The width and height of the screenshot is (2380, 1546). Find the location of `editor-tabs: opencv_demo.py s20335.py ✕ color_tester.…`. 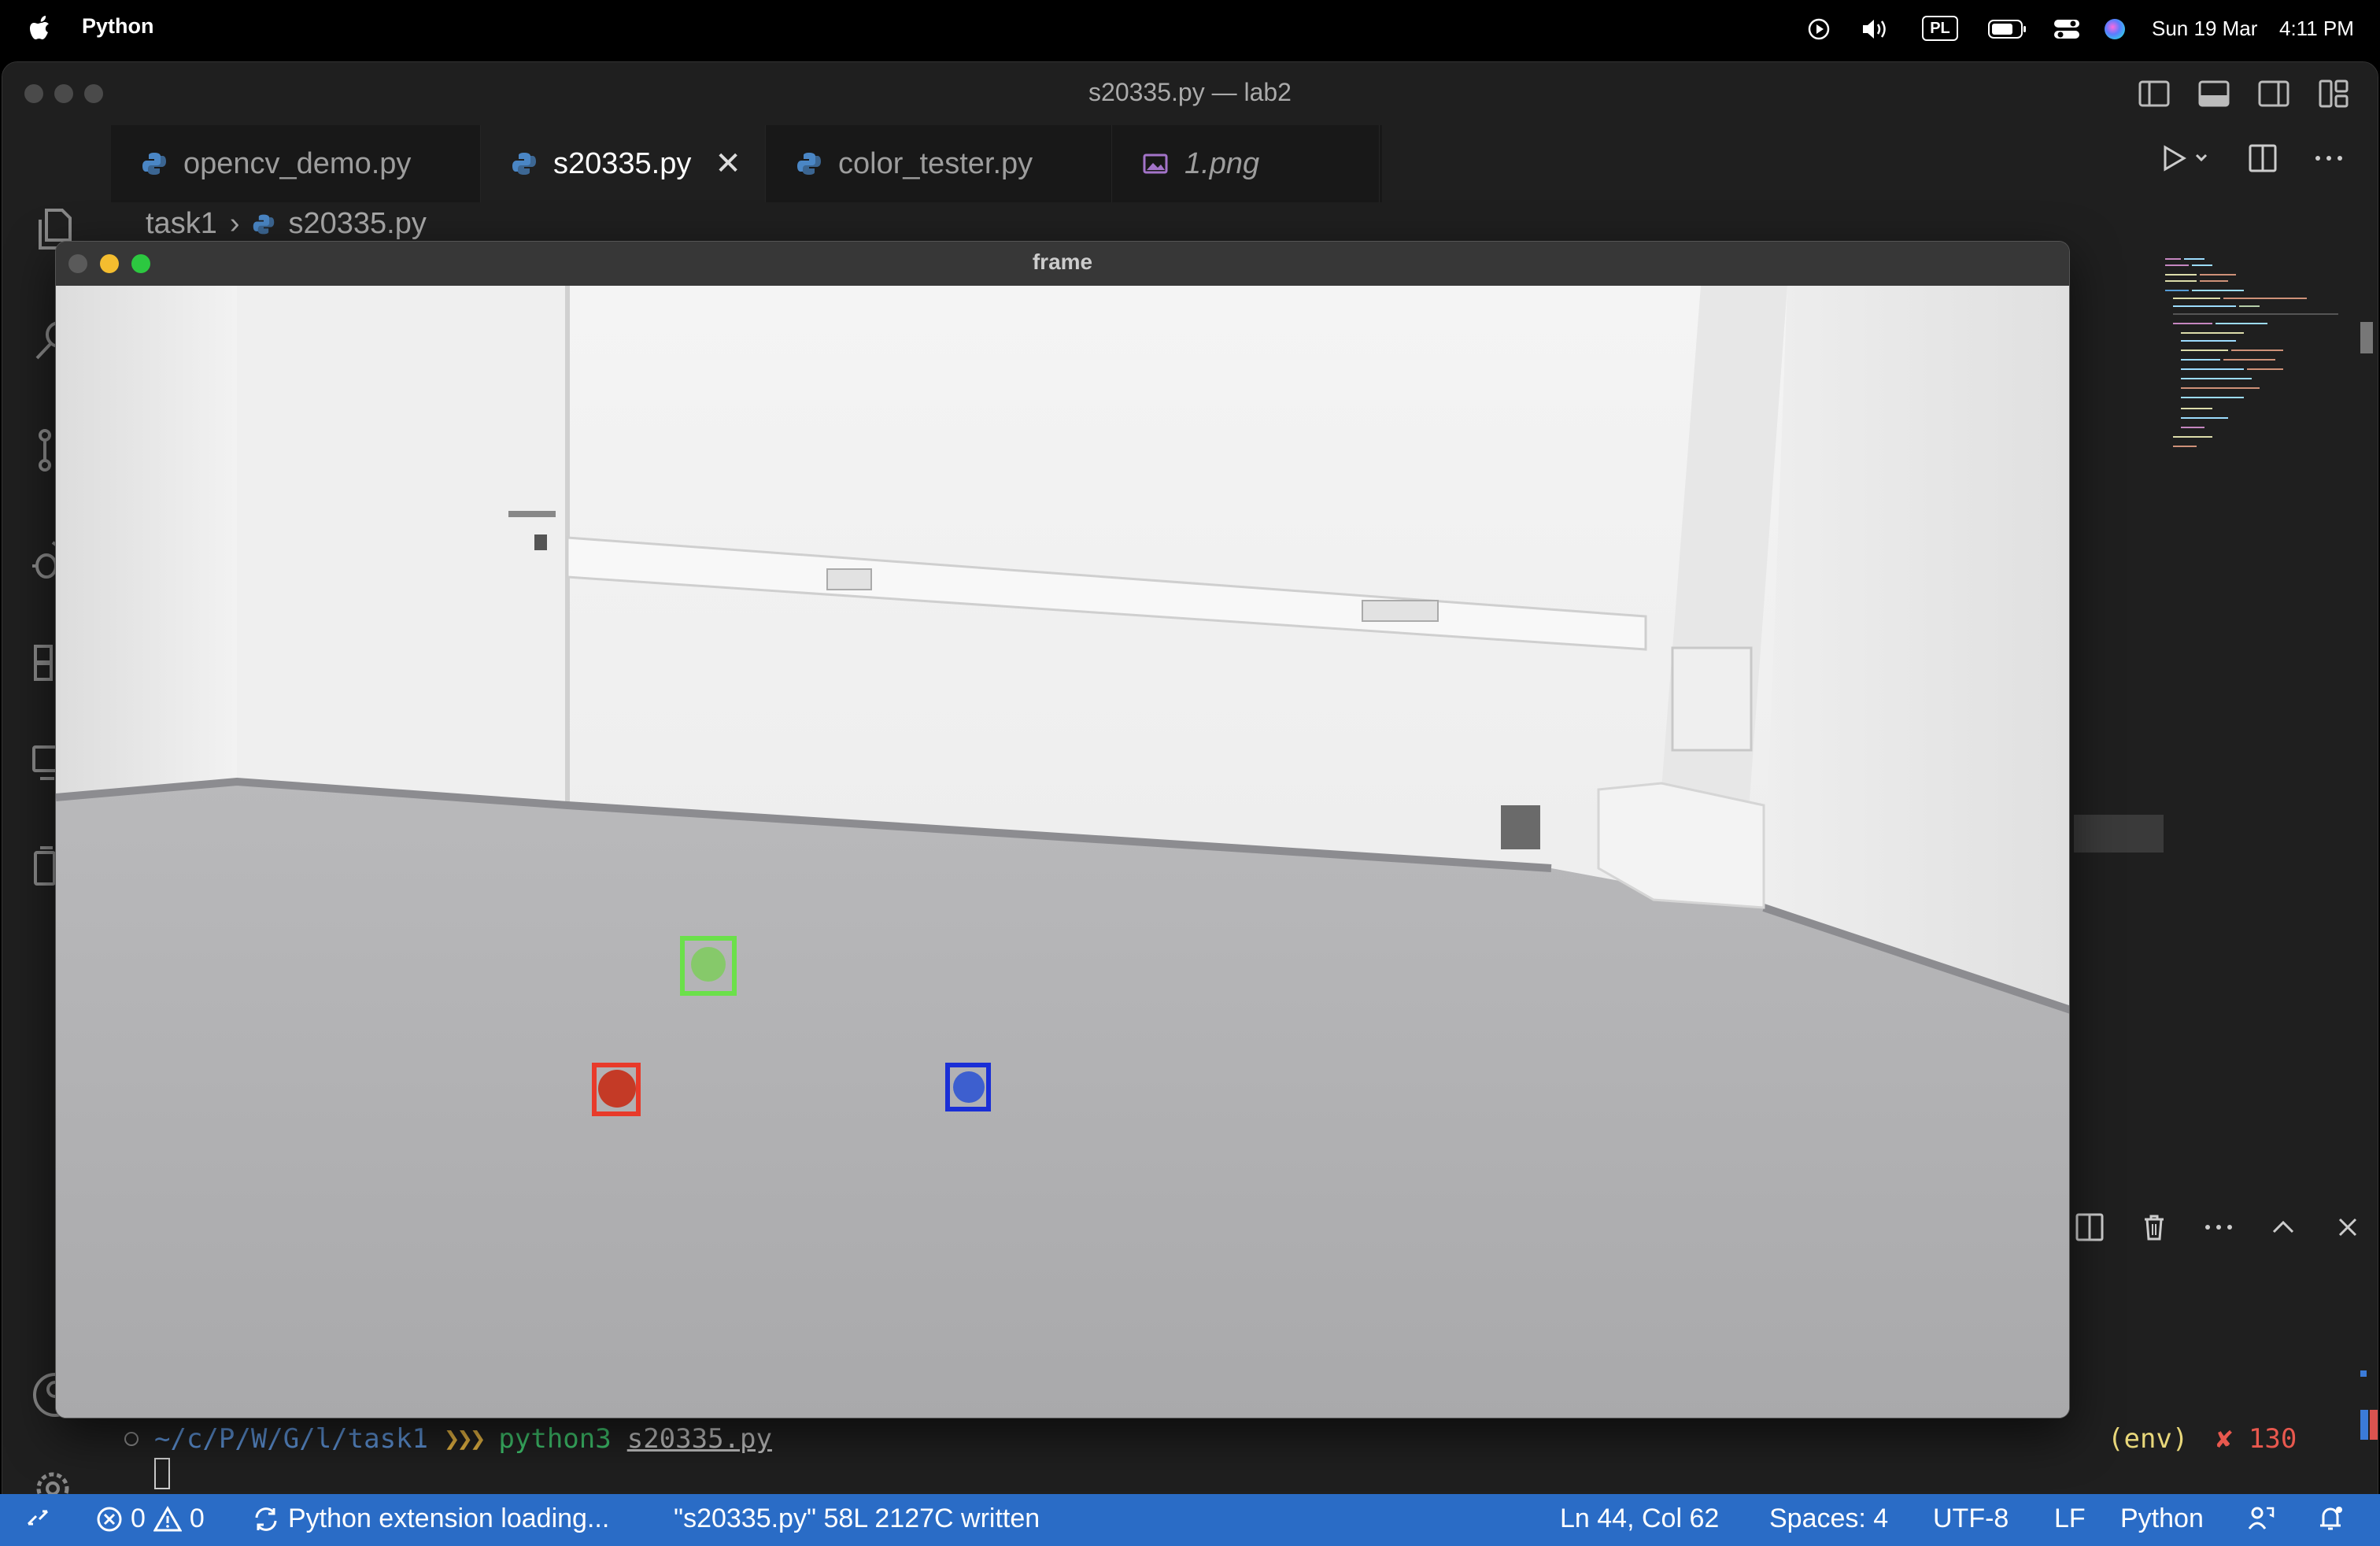

editor-tabs: opencv_demo.py s20335.py ✕ color_tester.… is located at coordinates (746, 163).